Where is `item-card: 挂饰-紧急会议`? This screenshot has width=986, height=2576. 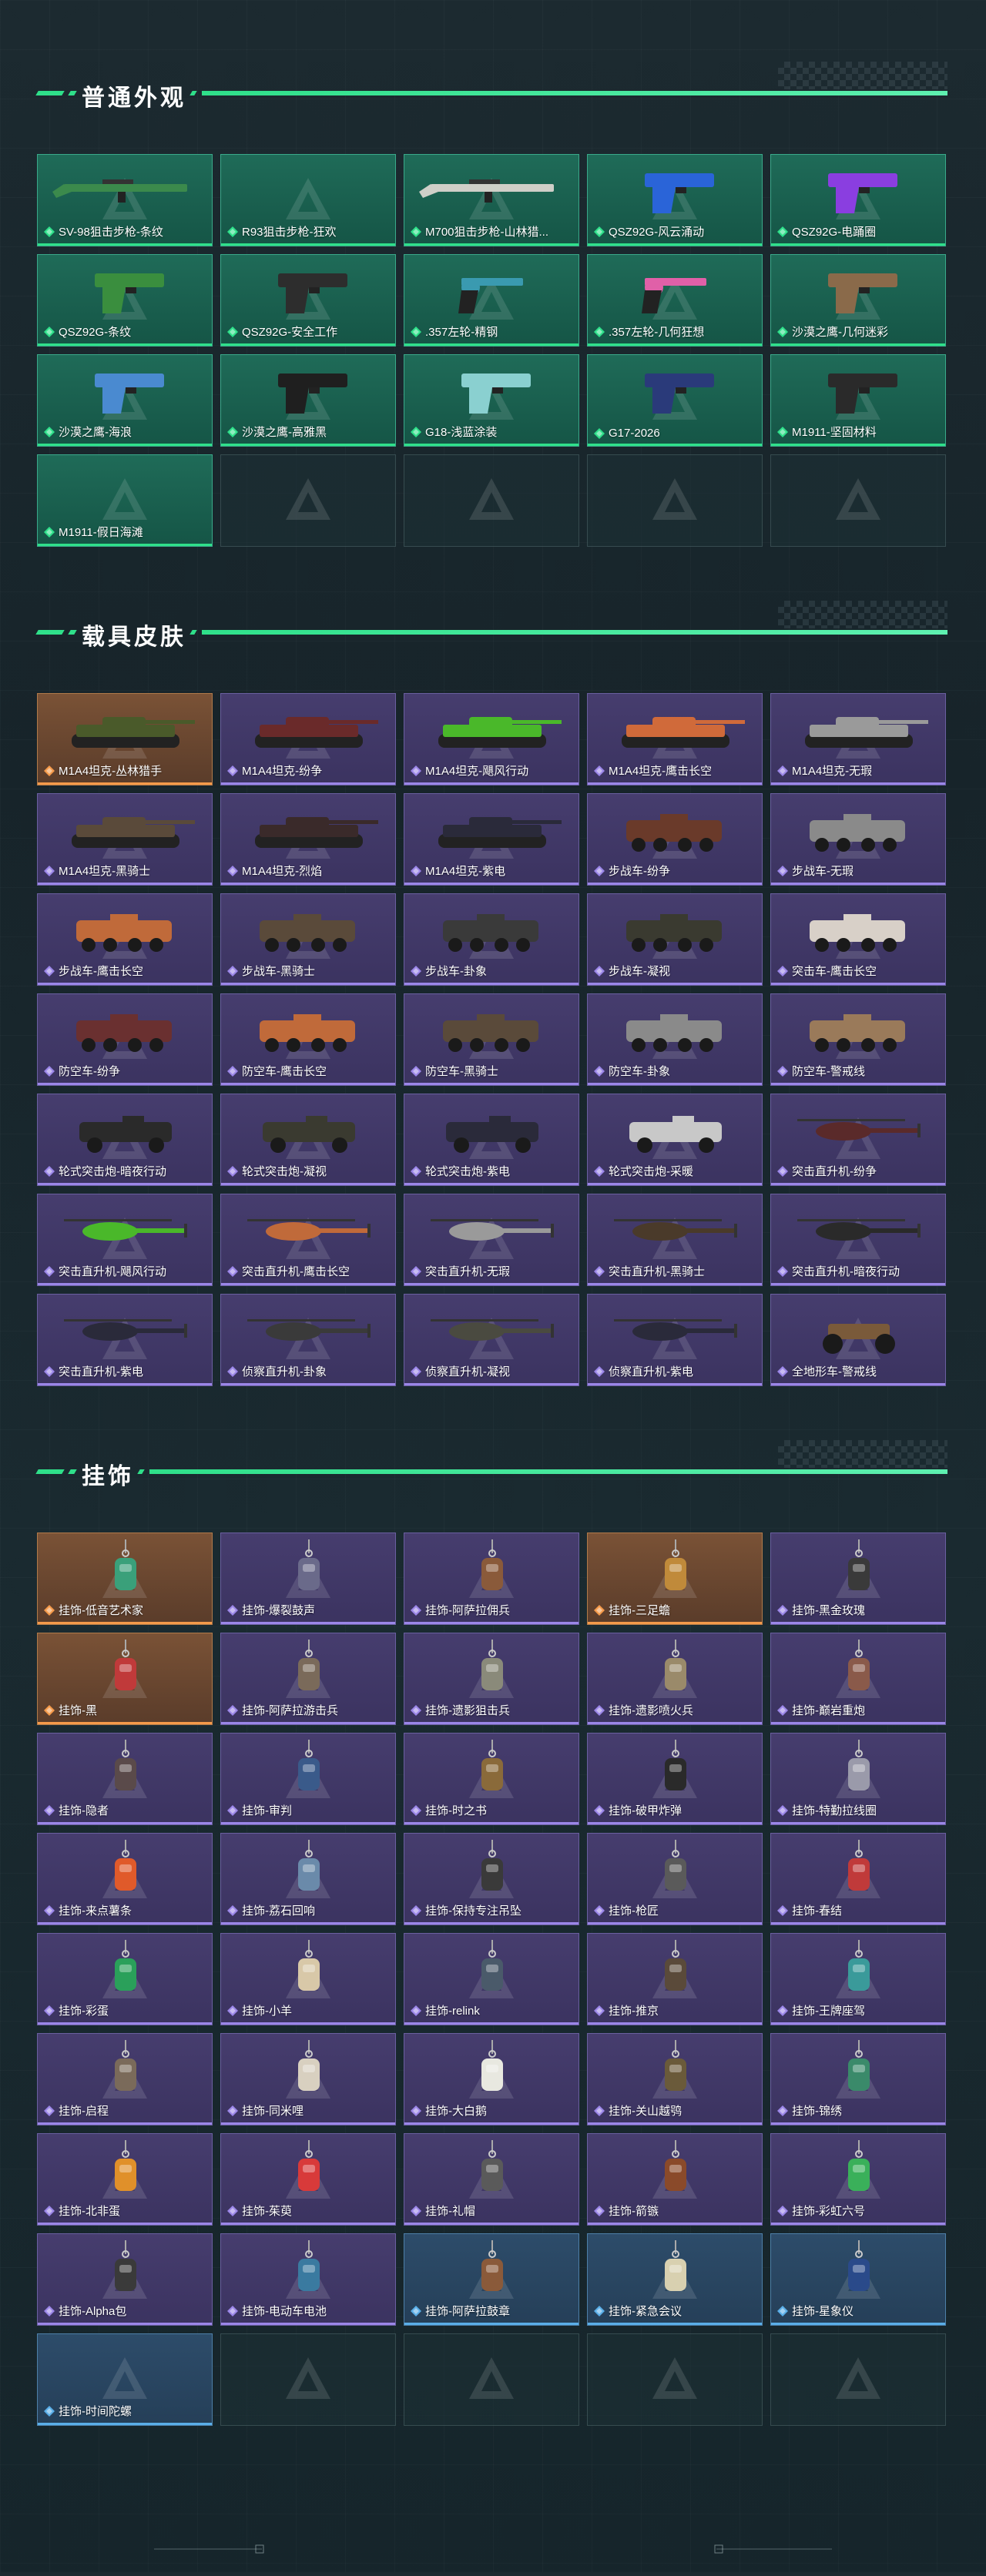
item-card: 挂饰-紧急会议 is located at coordinates (675, 2279).